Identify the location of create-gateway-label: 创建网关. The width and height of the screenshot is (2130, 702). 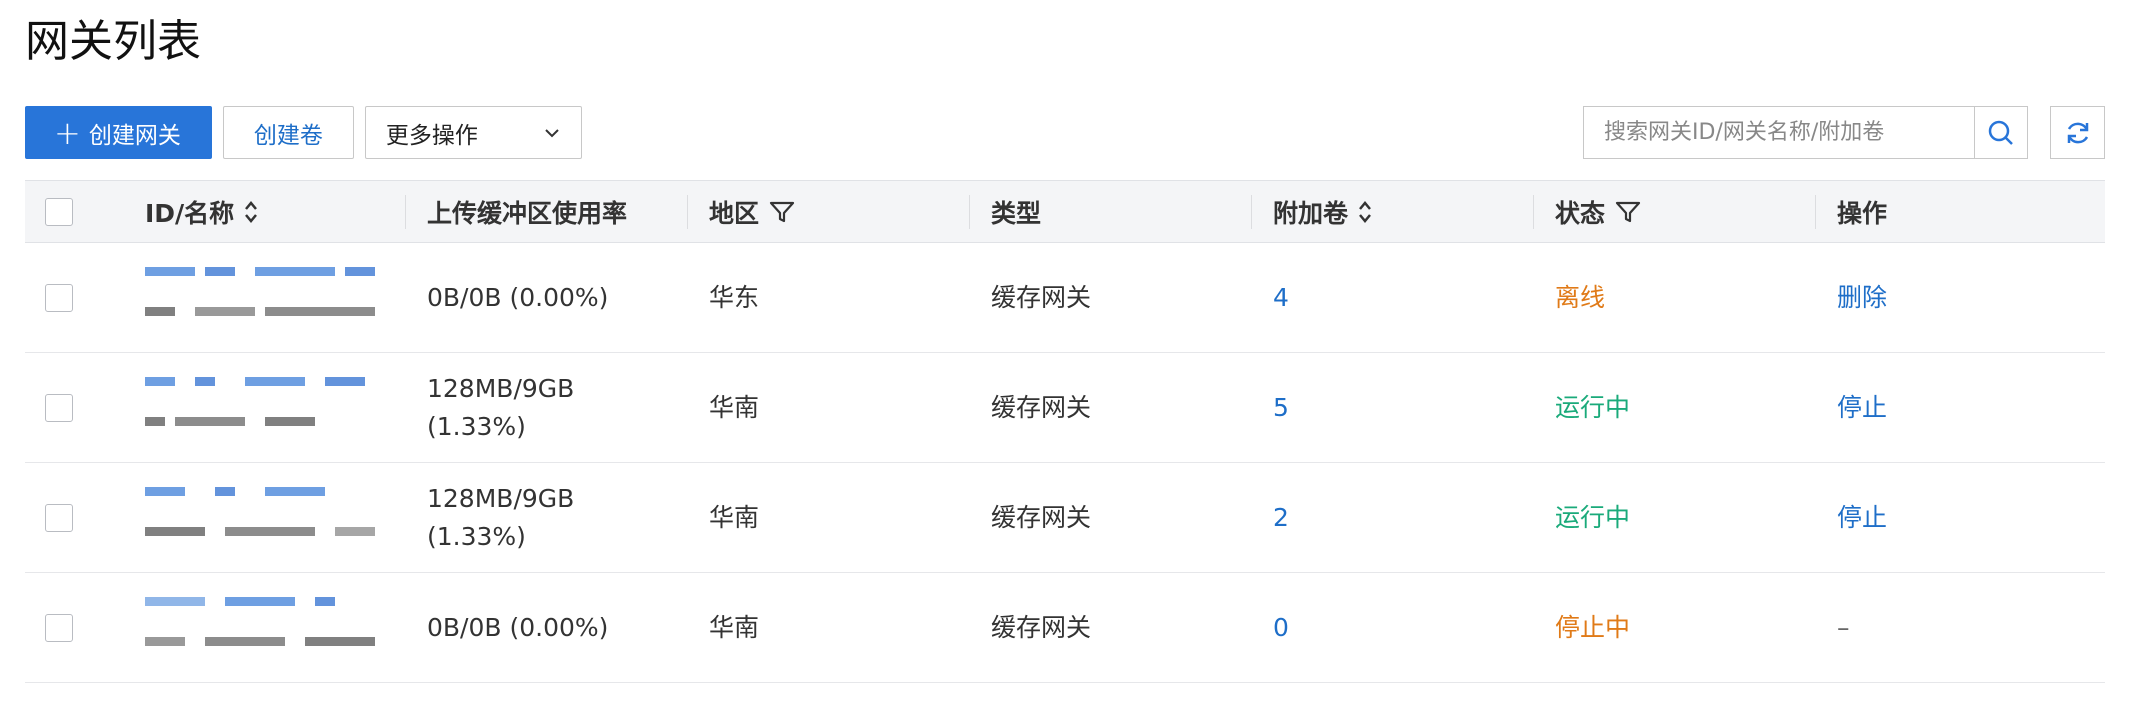
(134, 135).